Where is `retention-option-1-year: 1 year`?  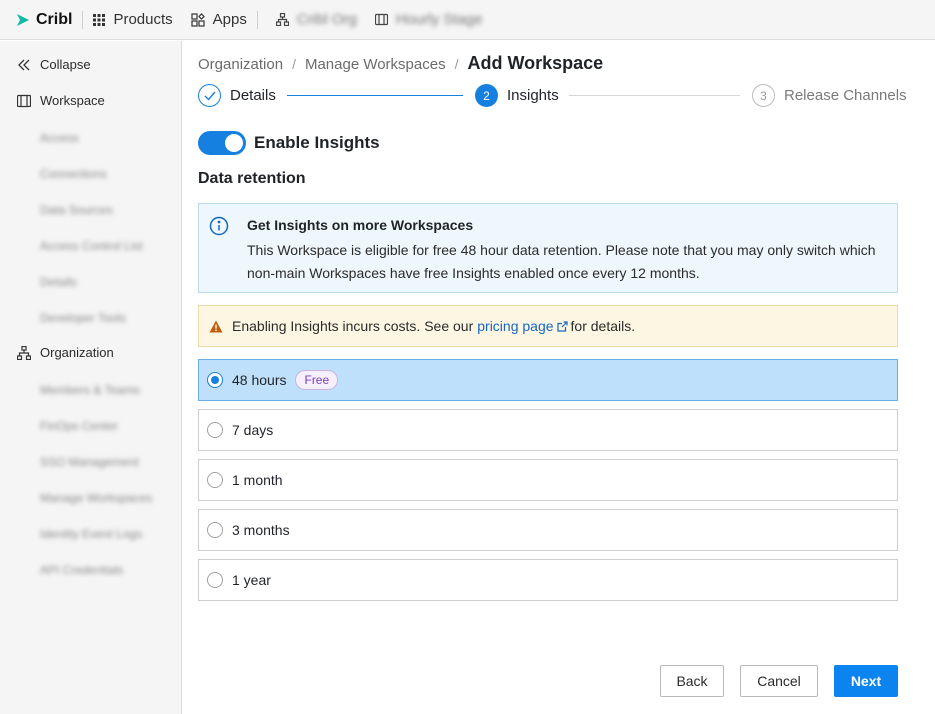
retention-option-1-year: 1 year is located at coordinates (548, 580).